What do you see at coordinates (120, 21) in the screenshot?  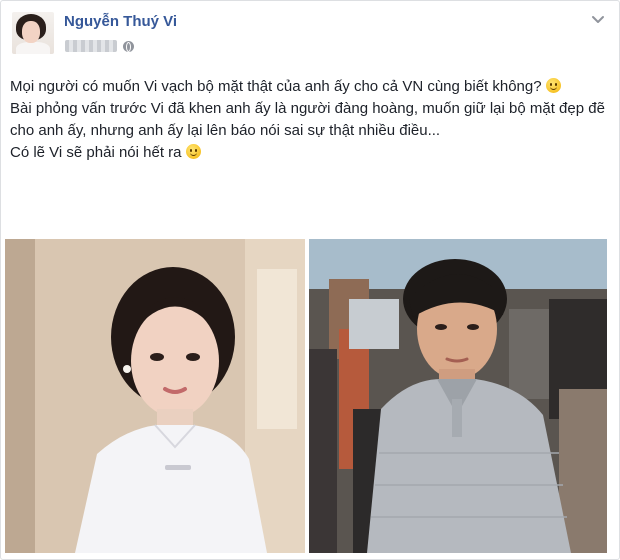 I see `author-name-link: Nguyễn Thuý Vi` at bounding box center [120, 21].